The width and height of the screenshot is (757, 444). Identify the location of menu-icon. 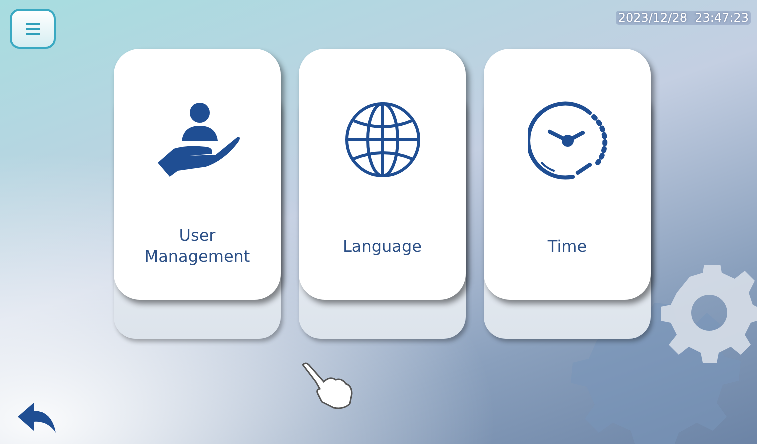
(33, 29).